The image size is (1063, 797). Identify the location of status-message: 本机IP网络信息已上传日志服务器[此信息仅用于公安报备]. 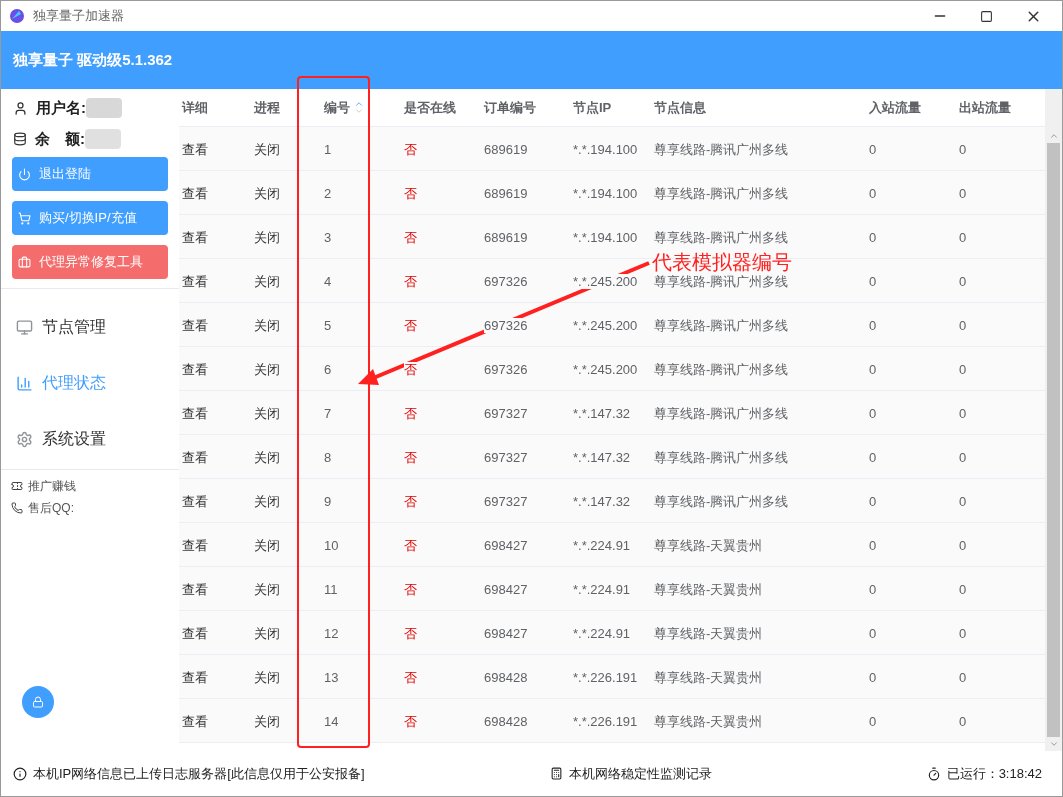
(199, 773).